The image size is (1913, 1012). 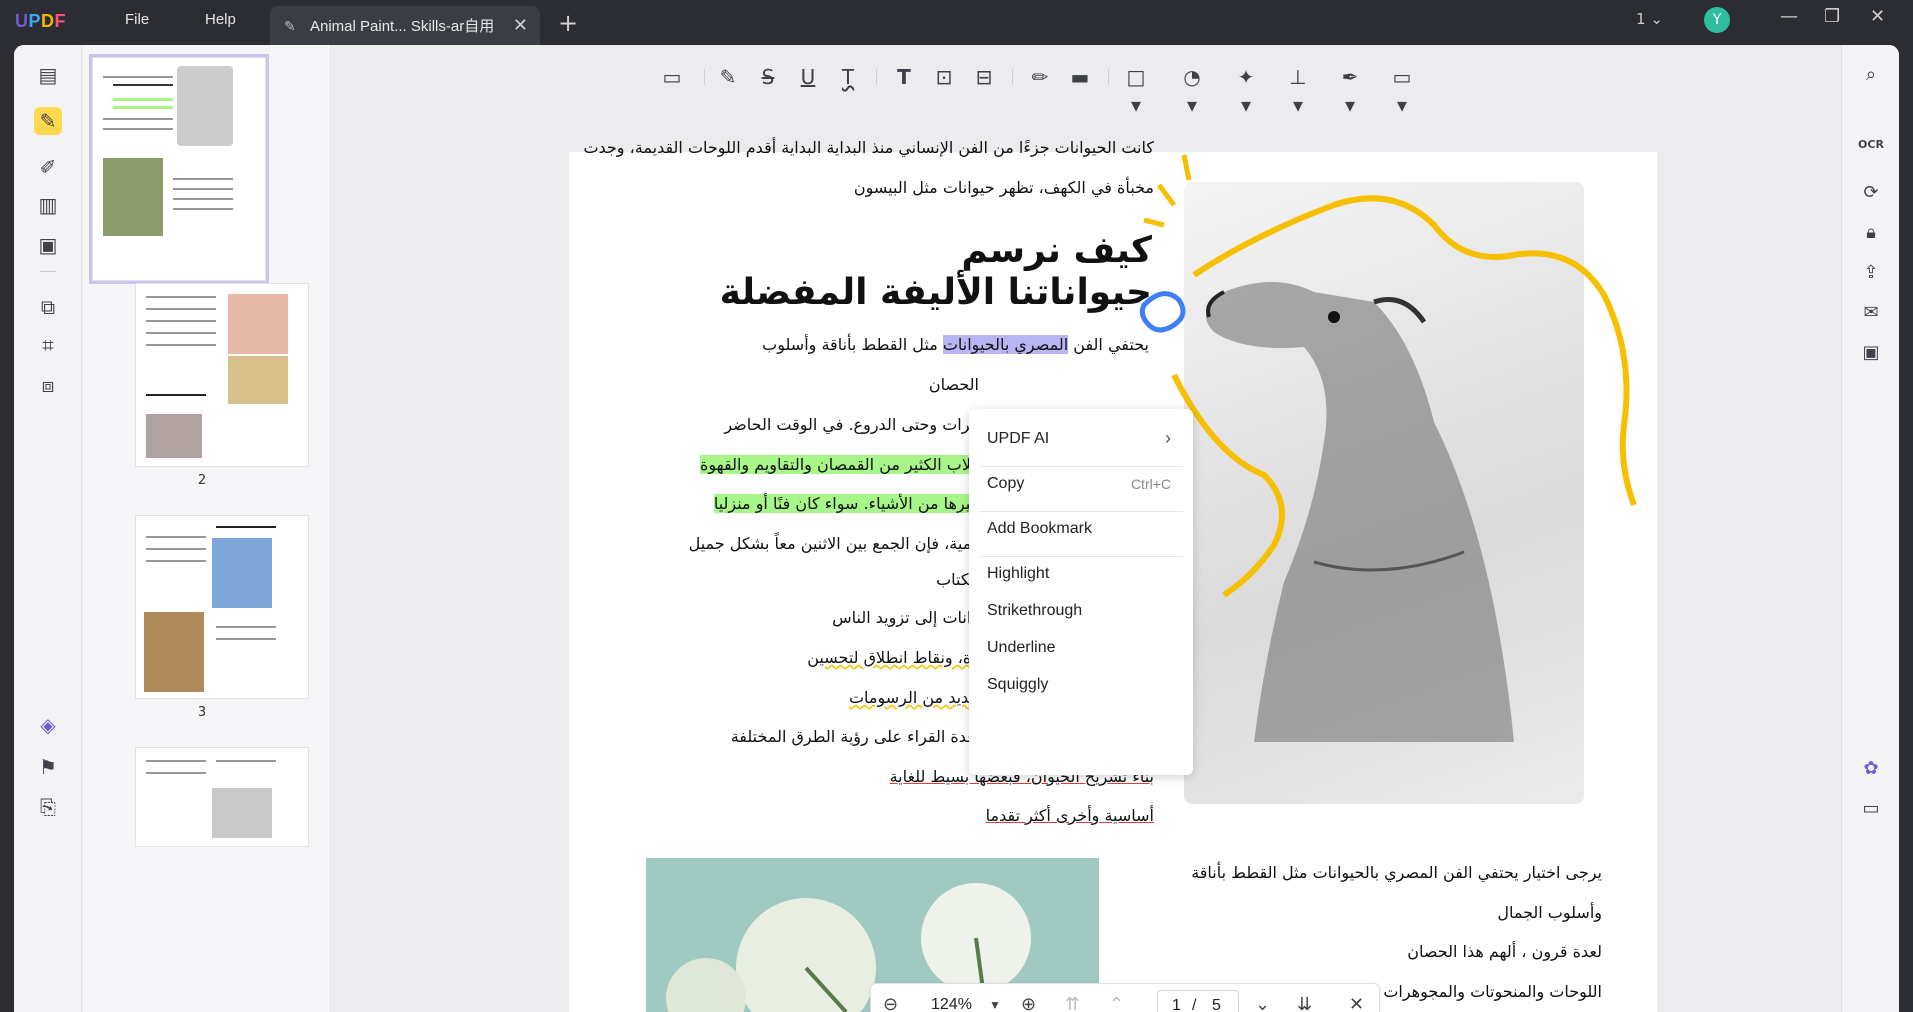 What do you see at coordinates (133, 197) in the screenshot?
I see `thumb-photo` at bounding box center [133, 197].